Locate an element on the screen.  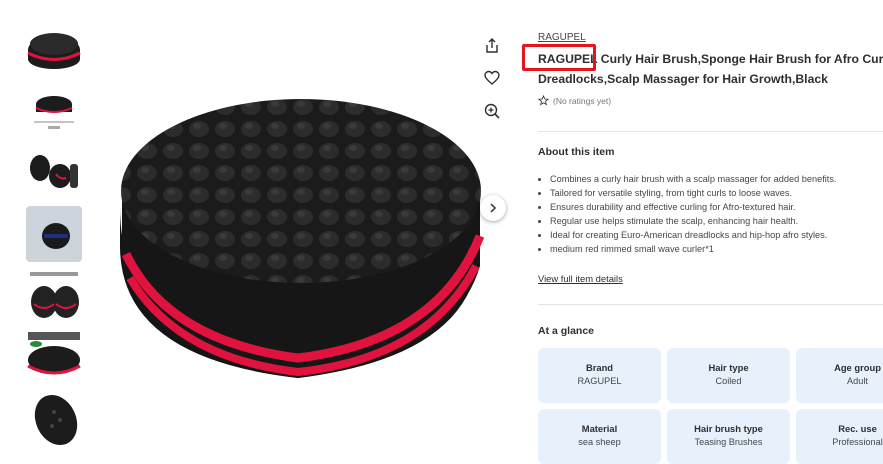
thumbnail-sponge-top-view is located at coordinates (54, 48).